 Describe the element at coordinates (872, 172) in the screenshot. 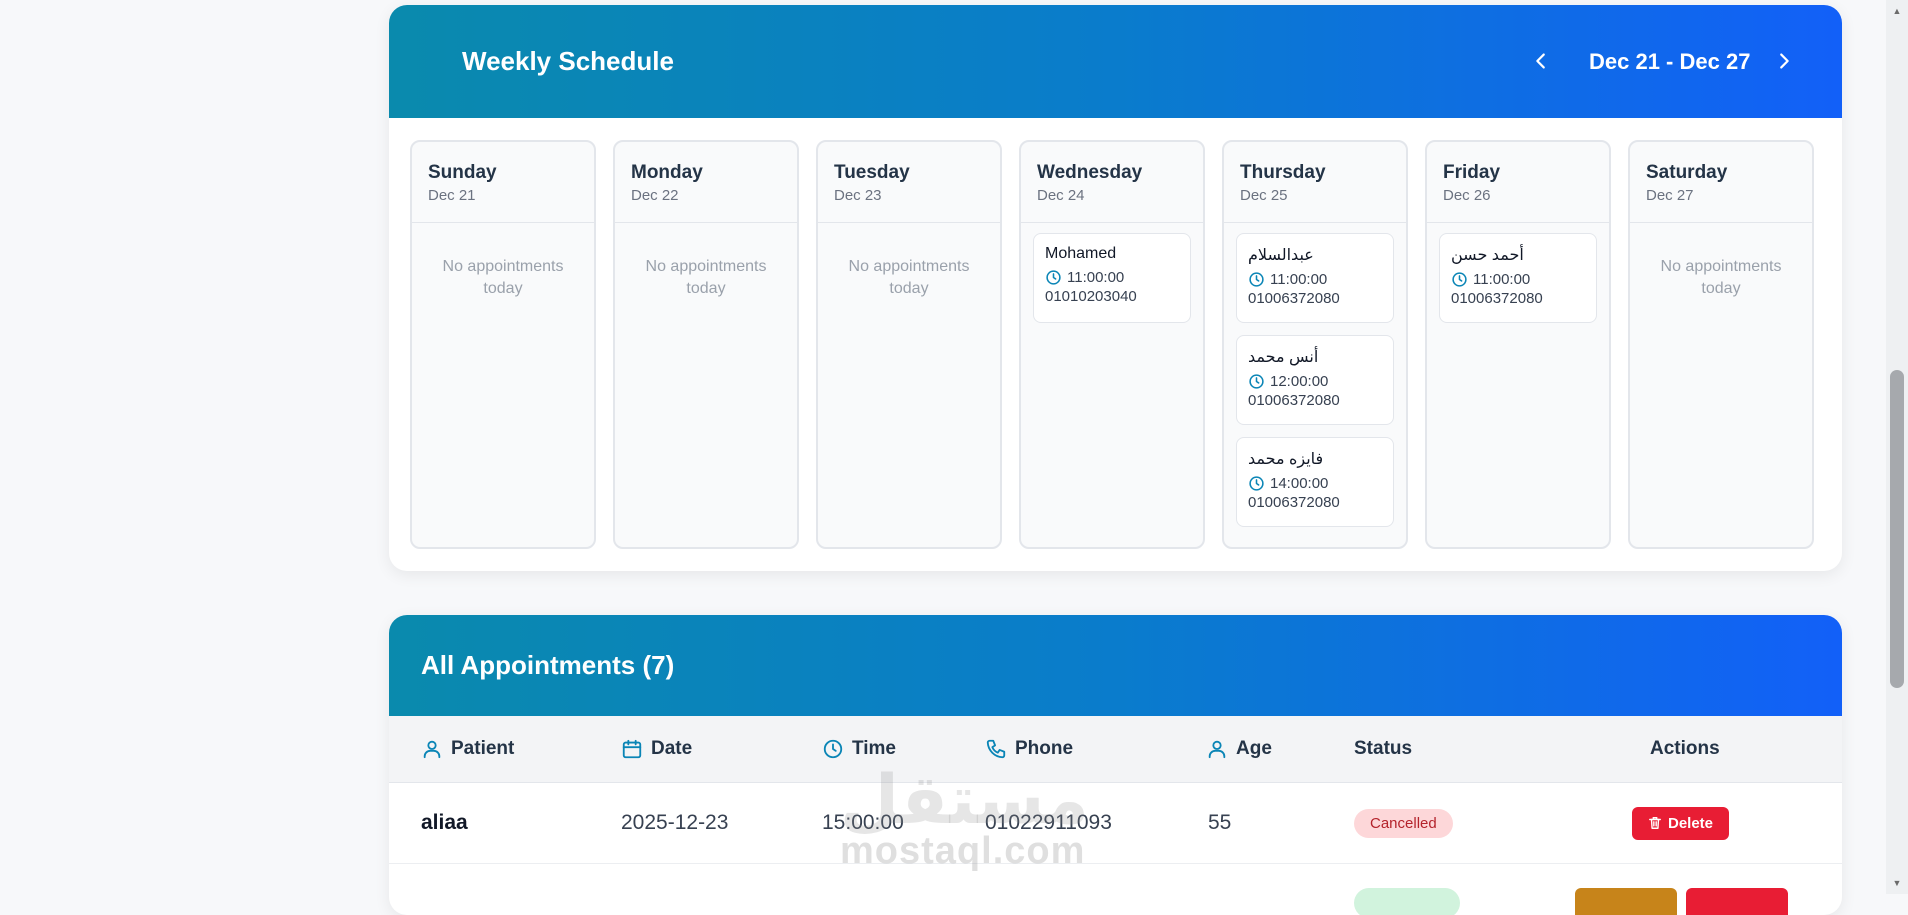

I see `day-name: Tuesday` at that location.